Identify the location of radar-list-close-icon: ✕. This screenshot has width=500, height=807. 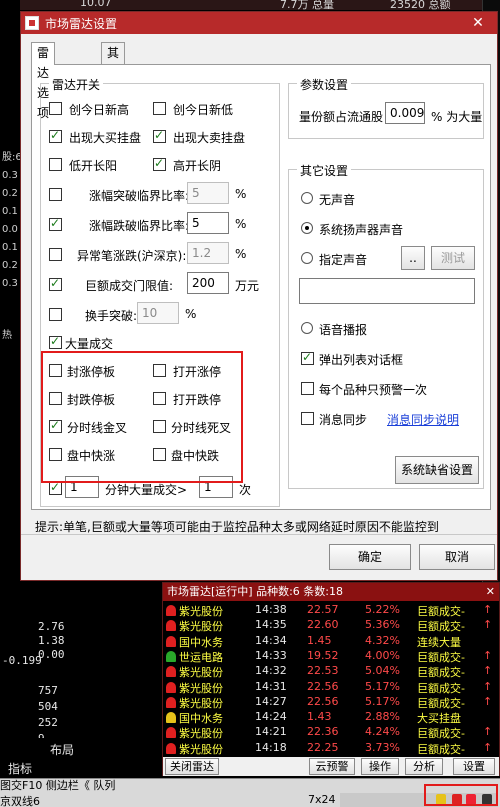
(490, 592).